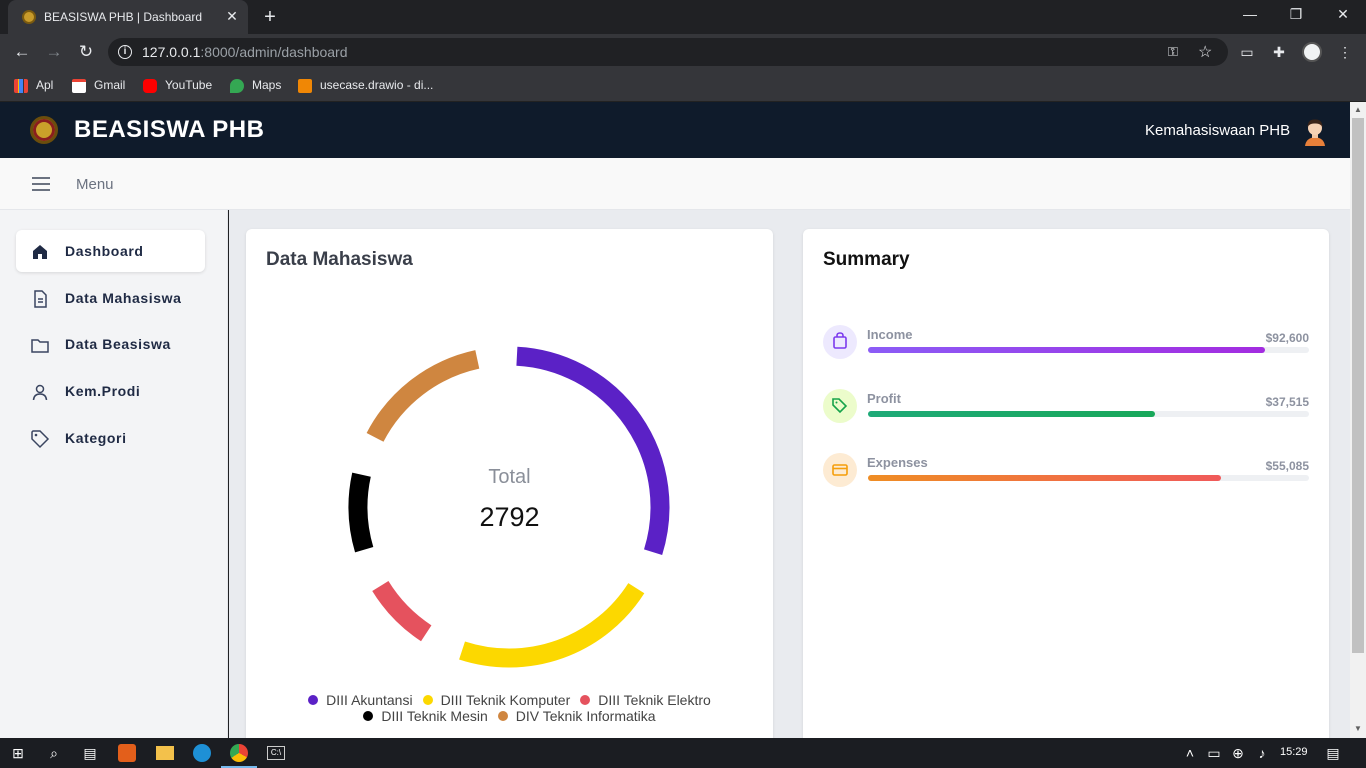 This screenshot has width=1366, height=768. Describe the element at coordinates (40, 299) in the screenshot. I see `document-icon` at that location.